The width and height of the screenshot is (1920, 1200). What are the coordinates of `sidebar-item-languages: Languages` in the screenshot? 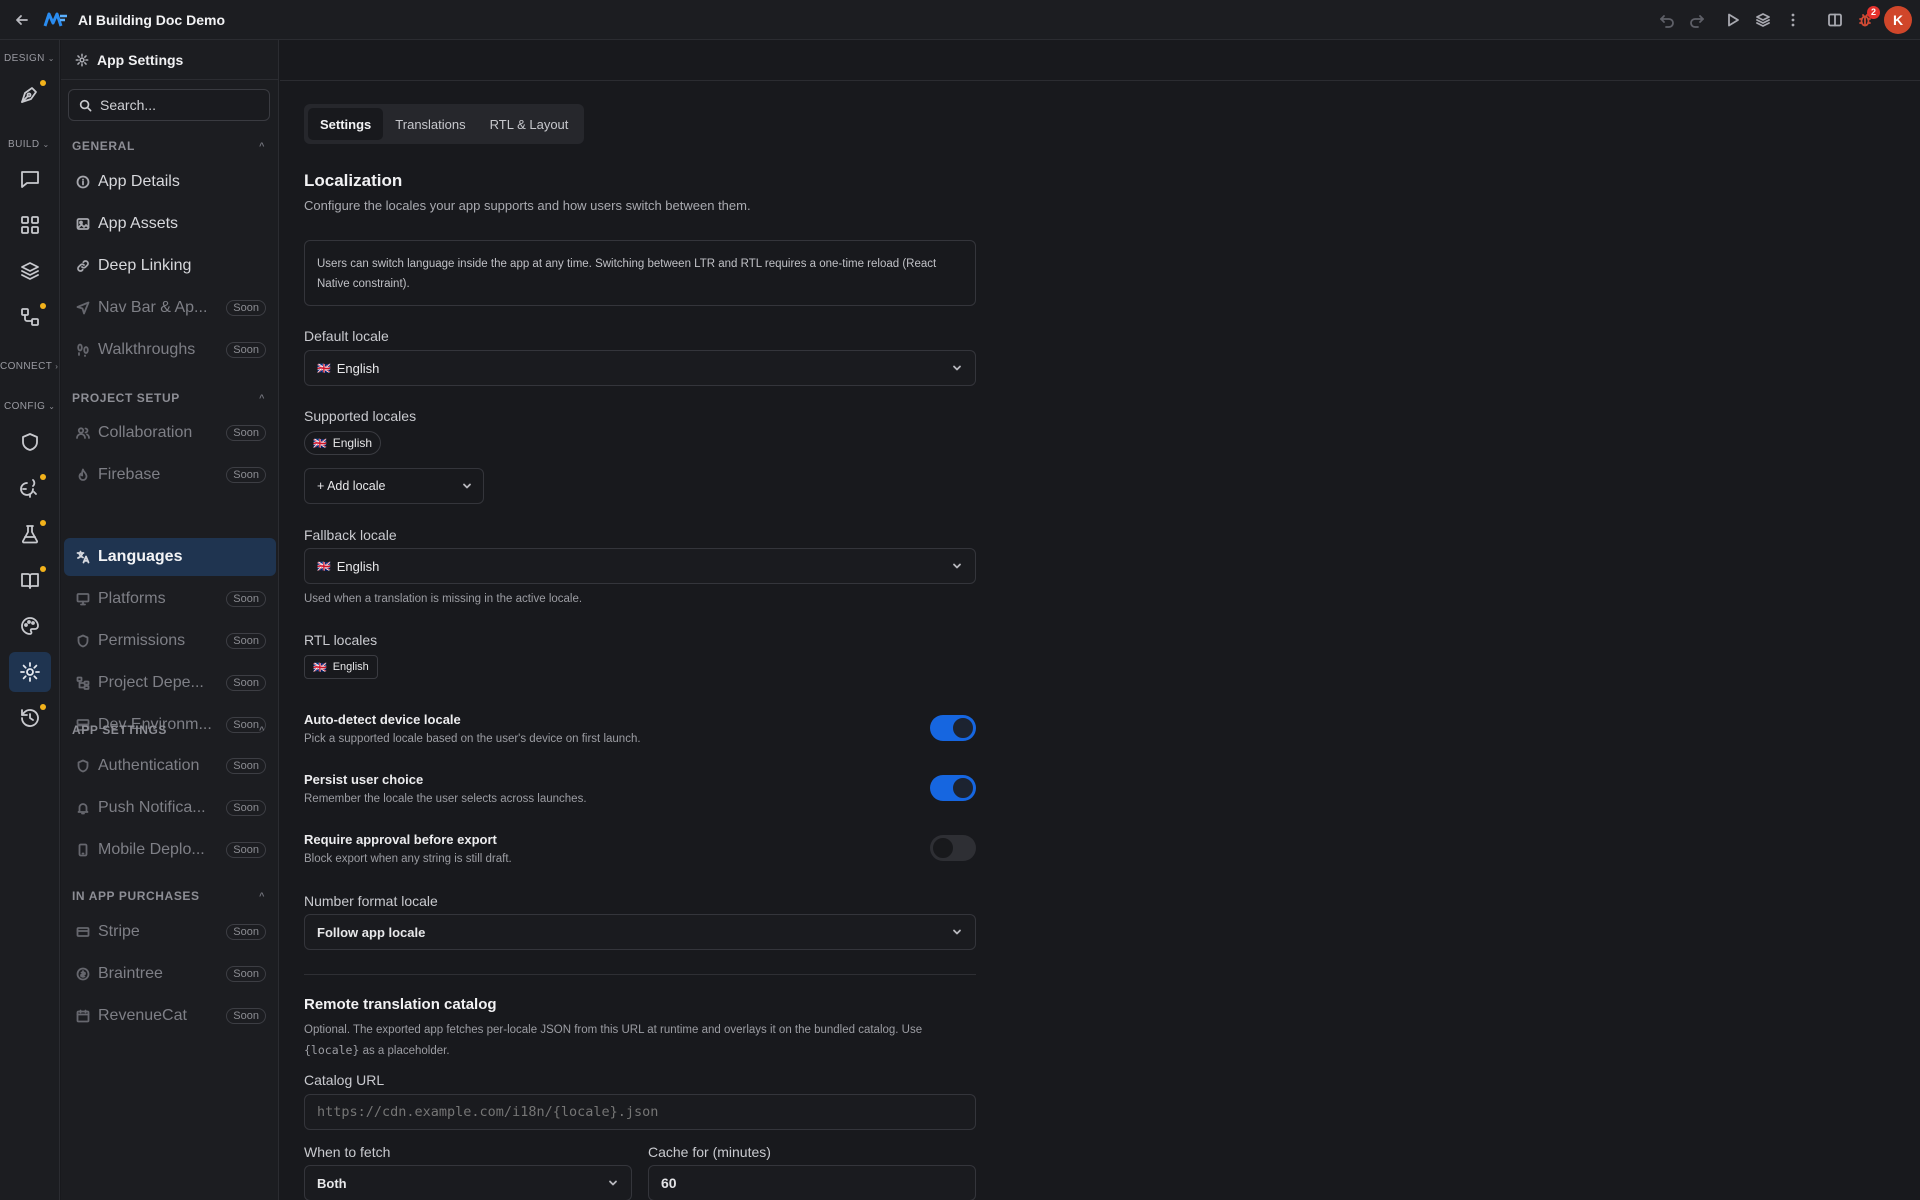 It's located at (170, 557).